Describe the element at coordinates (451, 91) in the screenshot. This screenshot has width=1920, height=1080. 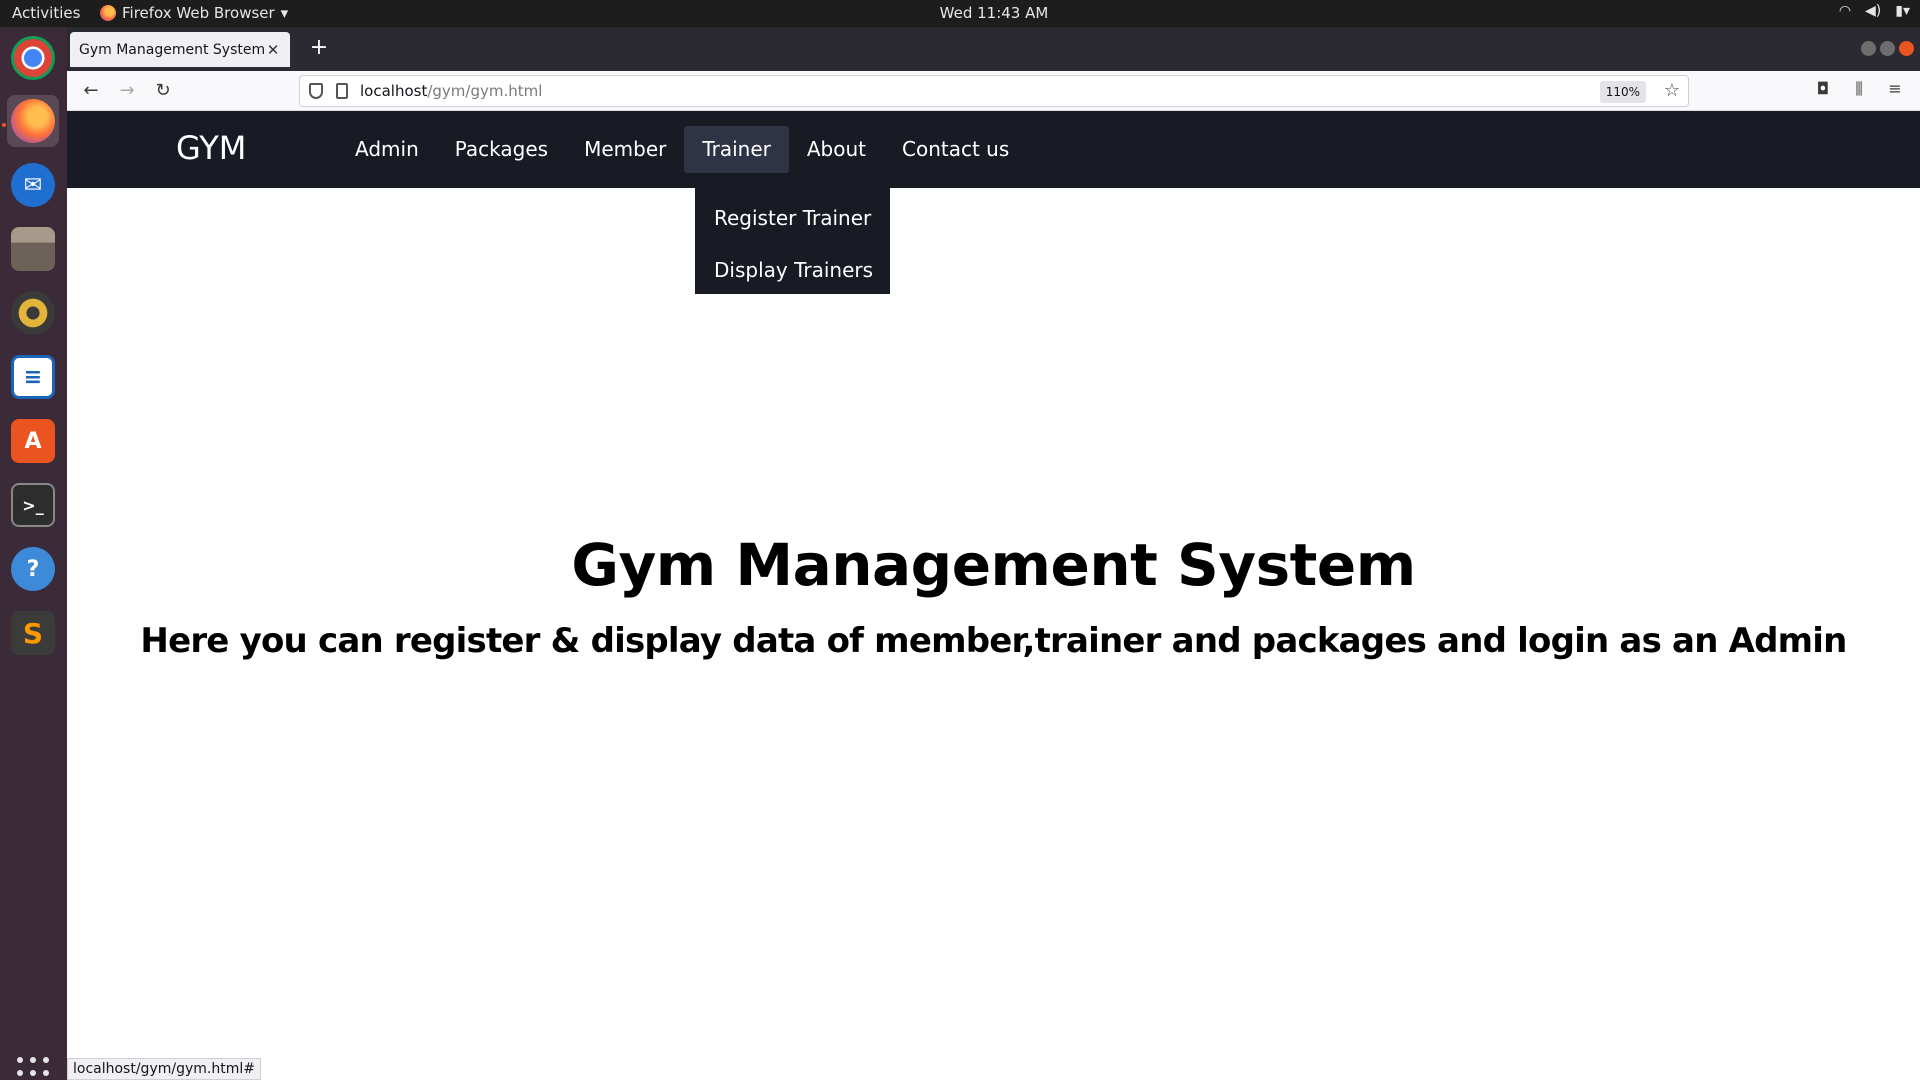
I see `url-text: localhost/gym/gym.html` at that location.